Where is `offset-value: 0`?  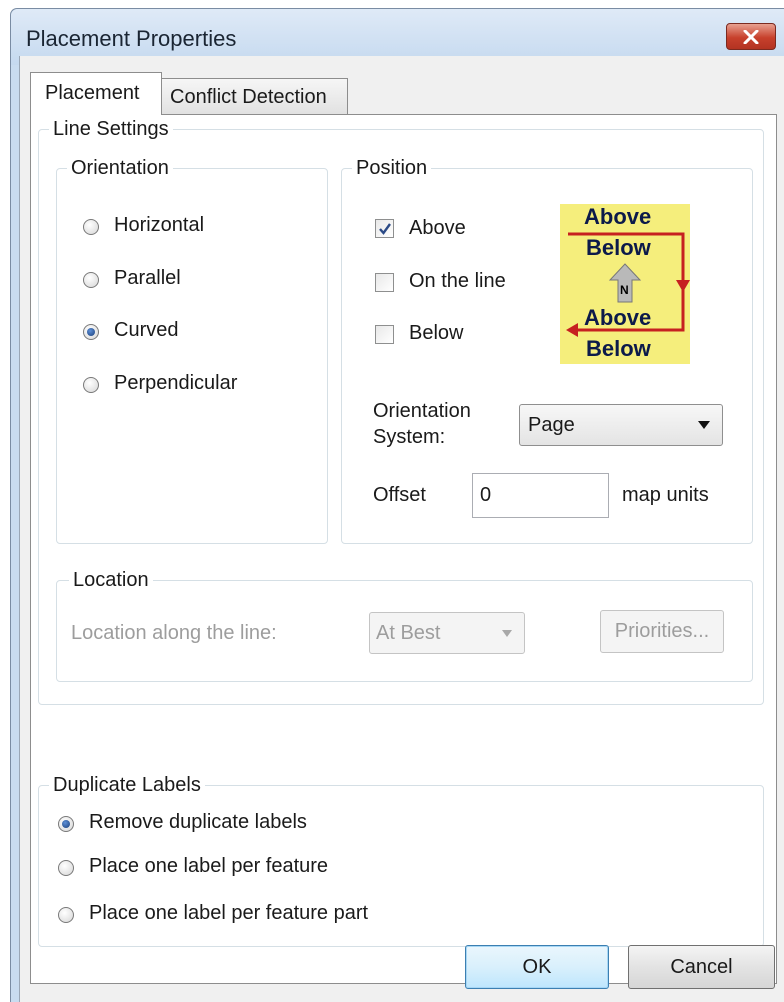 offset-value: 0 is located at coordinates (486, 495).